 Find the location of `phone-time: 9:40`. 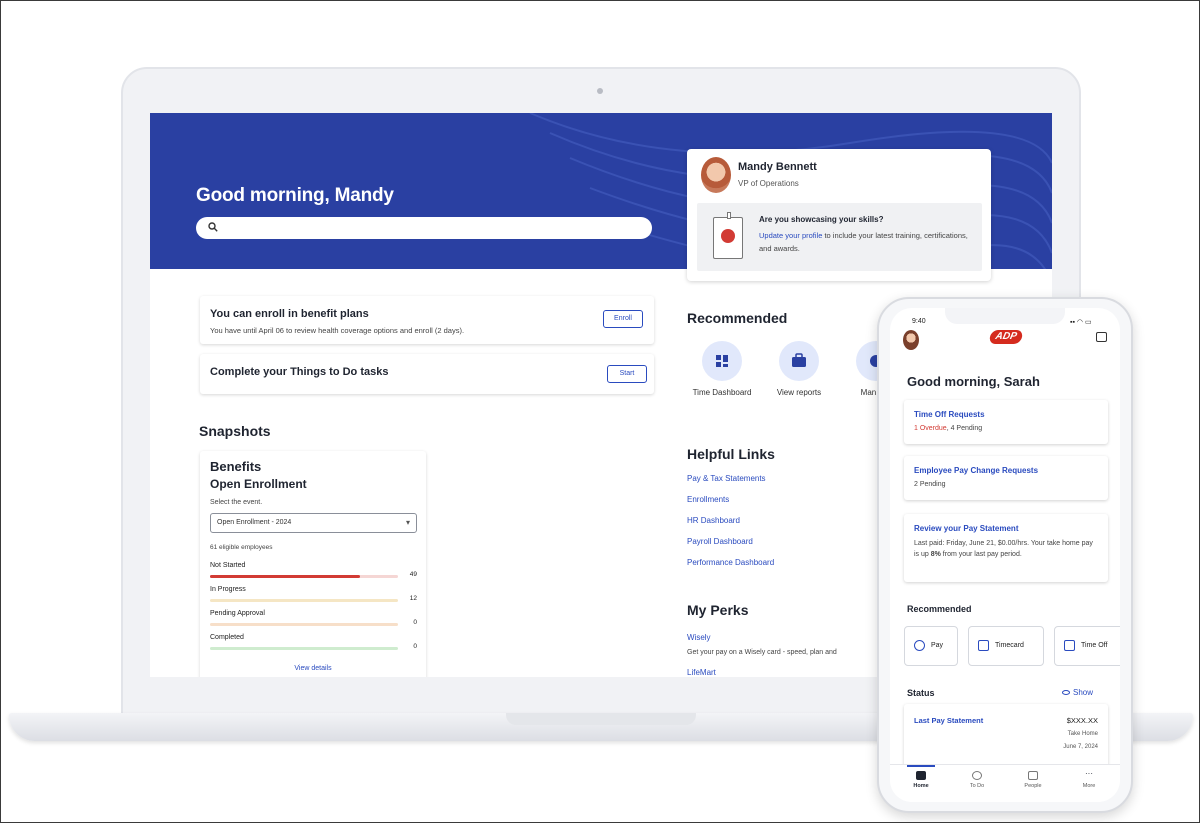

phone-time: 9:40 is located at coordinates (919, 321).